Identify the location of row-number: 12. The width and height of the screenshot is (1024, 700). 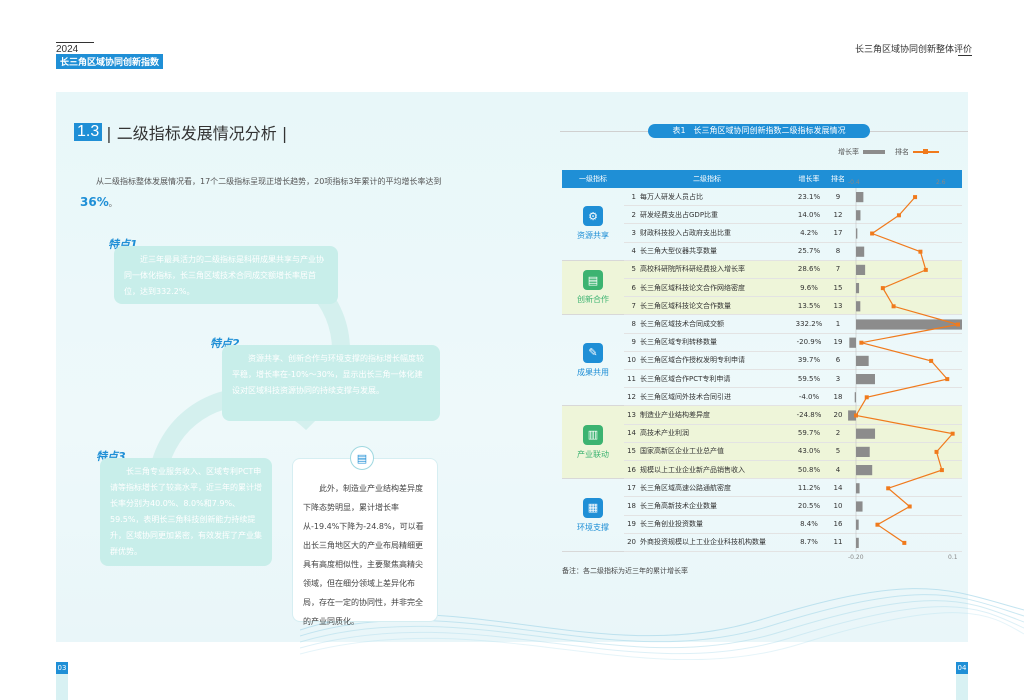
(631, 396).